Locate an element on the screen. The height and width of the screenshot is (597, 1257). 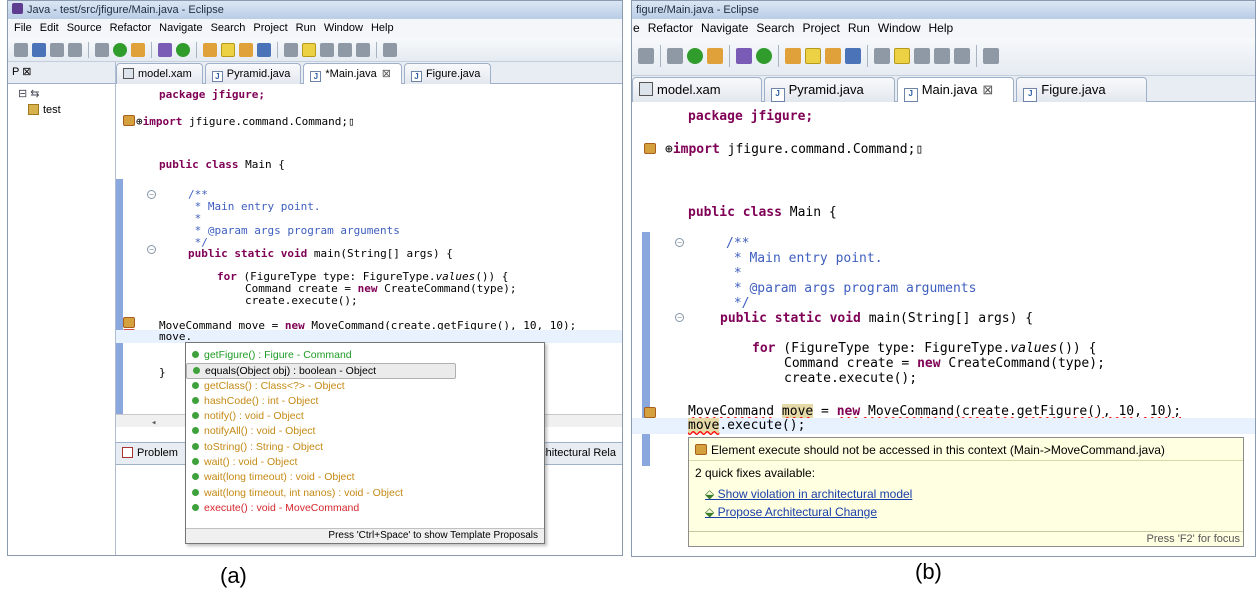
menu-file: File is located at coordinates (23, 28).